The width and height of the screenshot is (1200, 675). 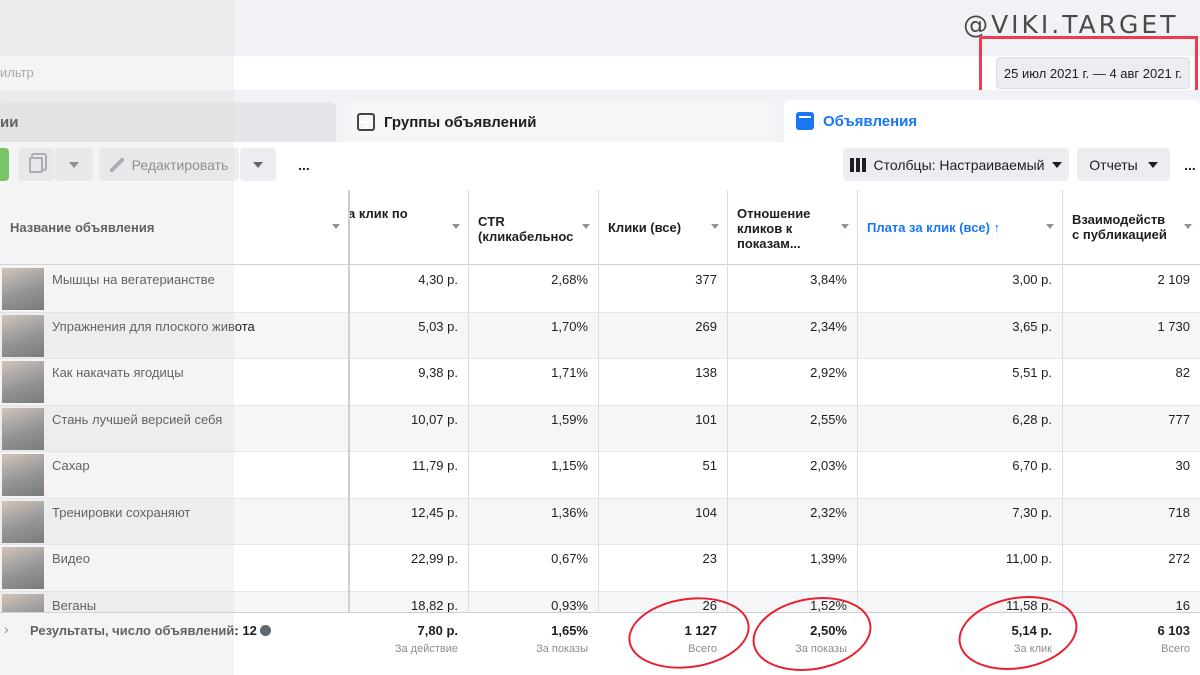 I want to click on filter-input: ильтр, so click(x=17, y=72).